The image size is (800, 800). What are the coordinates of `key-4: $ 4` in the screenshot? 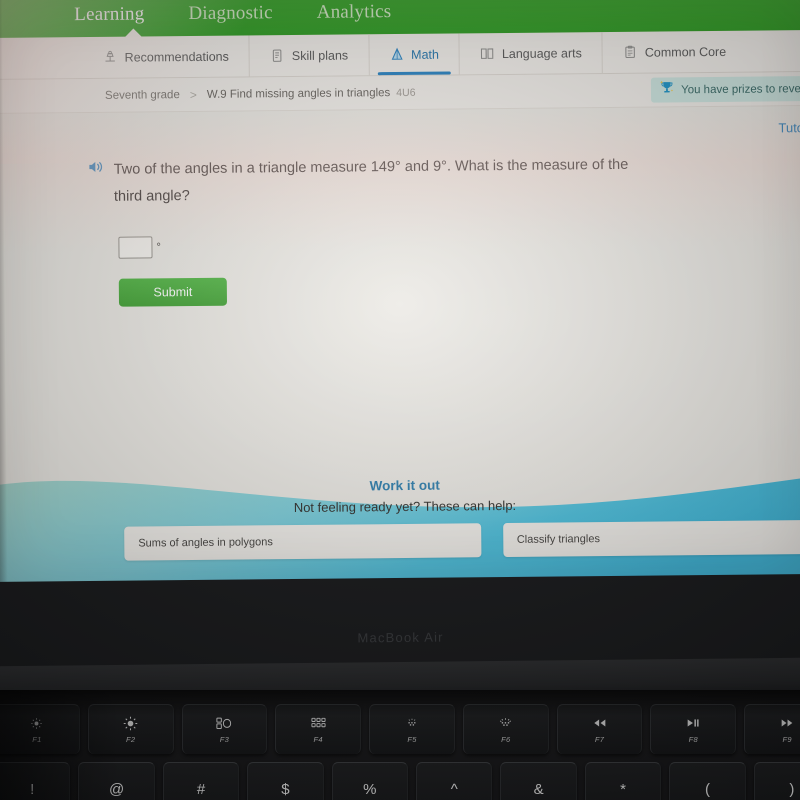 It's located at (285, 781).